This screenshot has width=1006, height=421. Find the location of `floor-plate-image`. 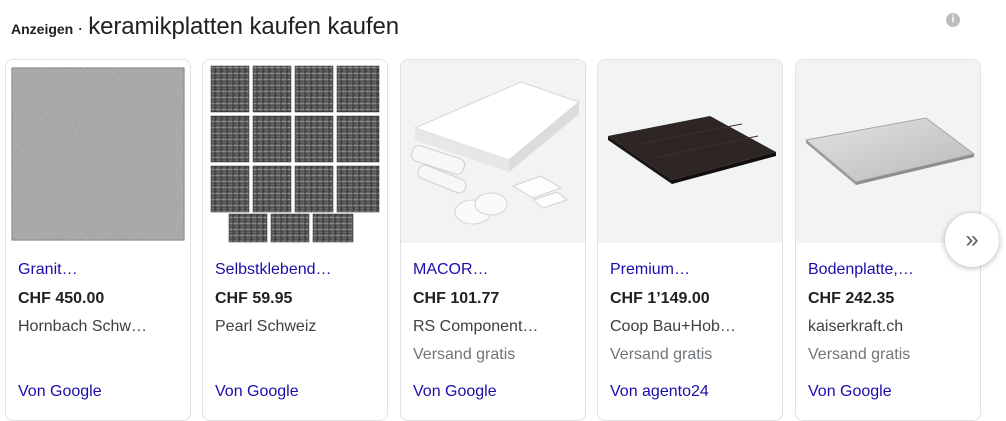

floor-plate-image is located at coordinates (888, 151).